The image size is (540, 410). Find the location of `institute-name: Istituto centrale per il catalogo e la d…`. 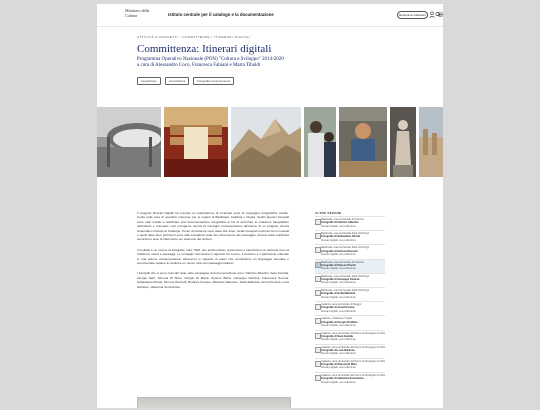

institute-name: Istituto centrale per il catalogo e la d… is located at coordinates (221, 14).